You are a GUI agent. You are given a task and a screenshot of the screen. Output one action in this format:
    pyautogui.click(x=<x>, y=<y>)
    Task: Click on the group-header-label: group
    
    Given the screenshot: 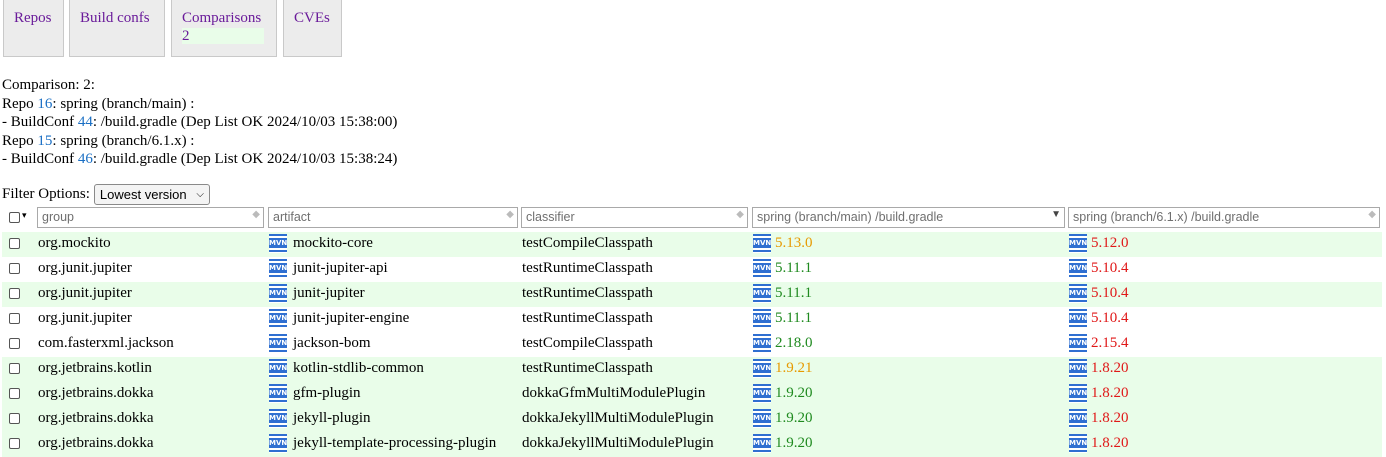 What is the action you would take?
    pyautogui.click(x=58, y=217)
    